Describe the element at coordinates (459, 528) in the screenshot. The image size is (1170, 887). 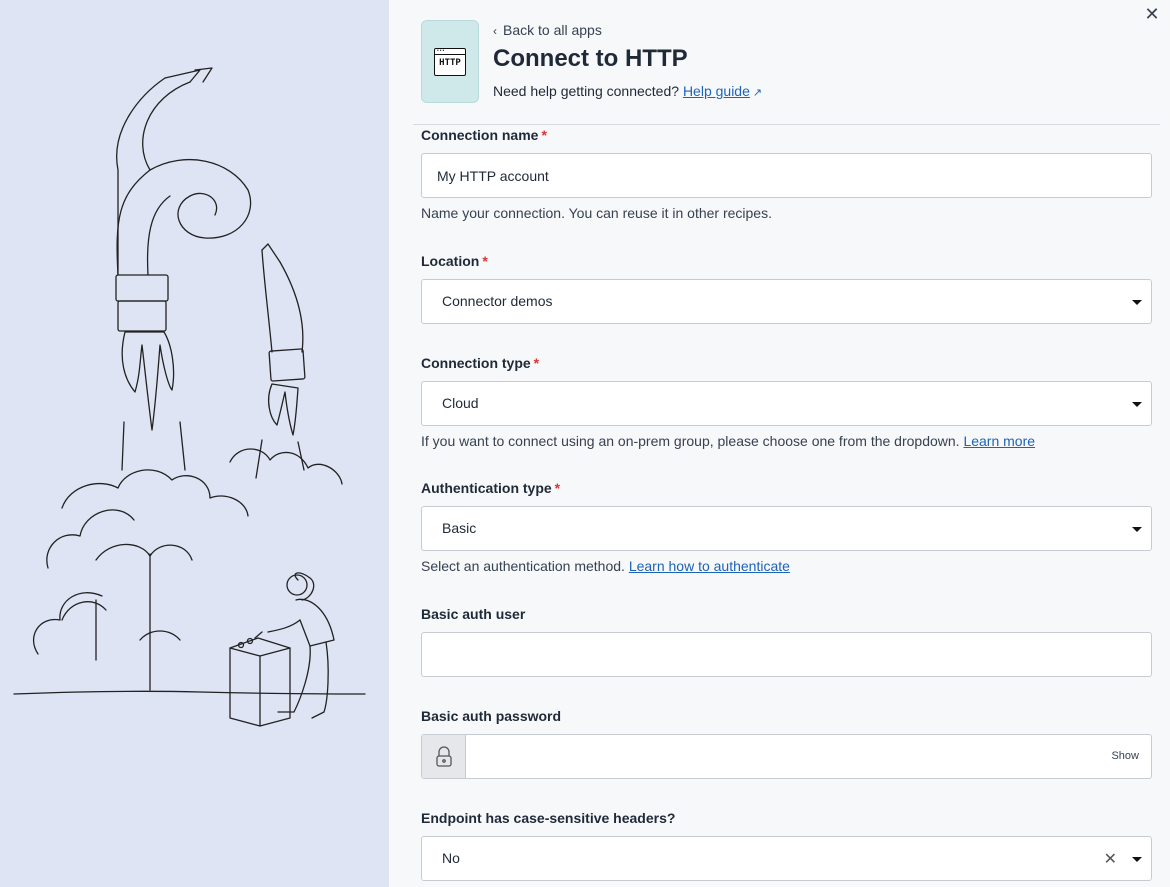
I see `auth-type-value: Basic` at that location.